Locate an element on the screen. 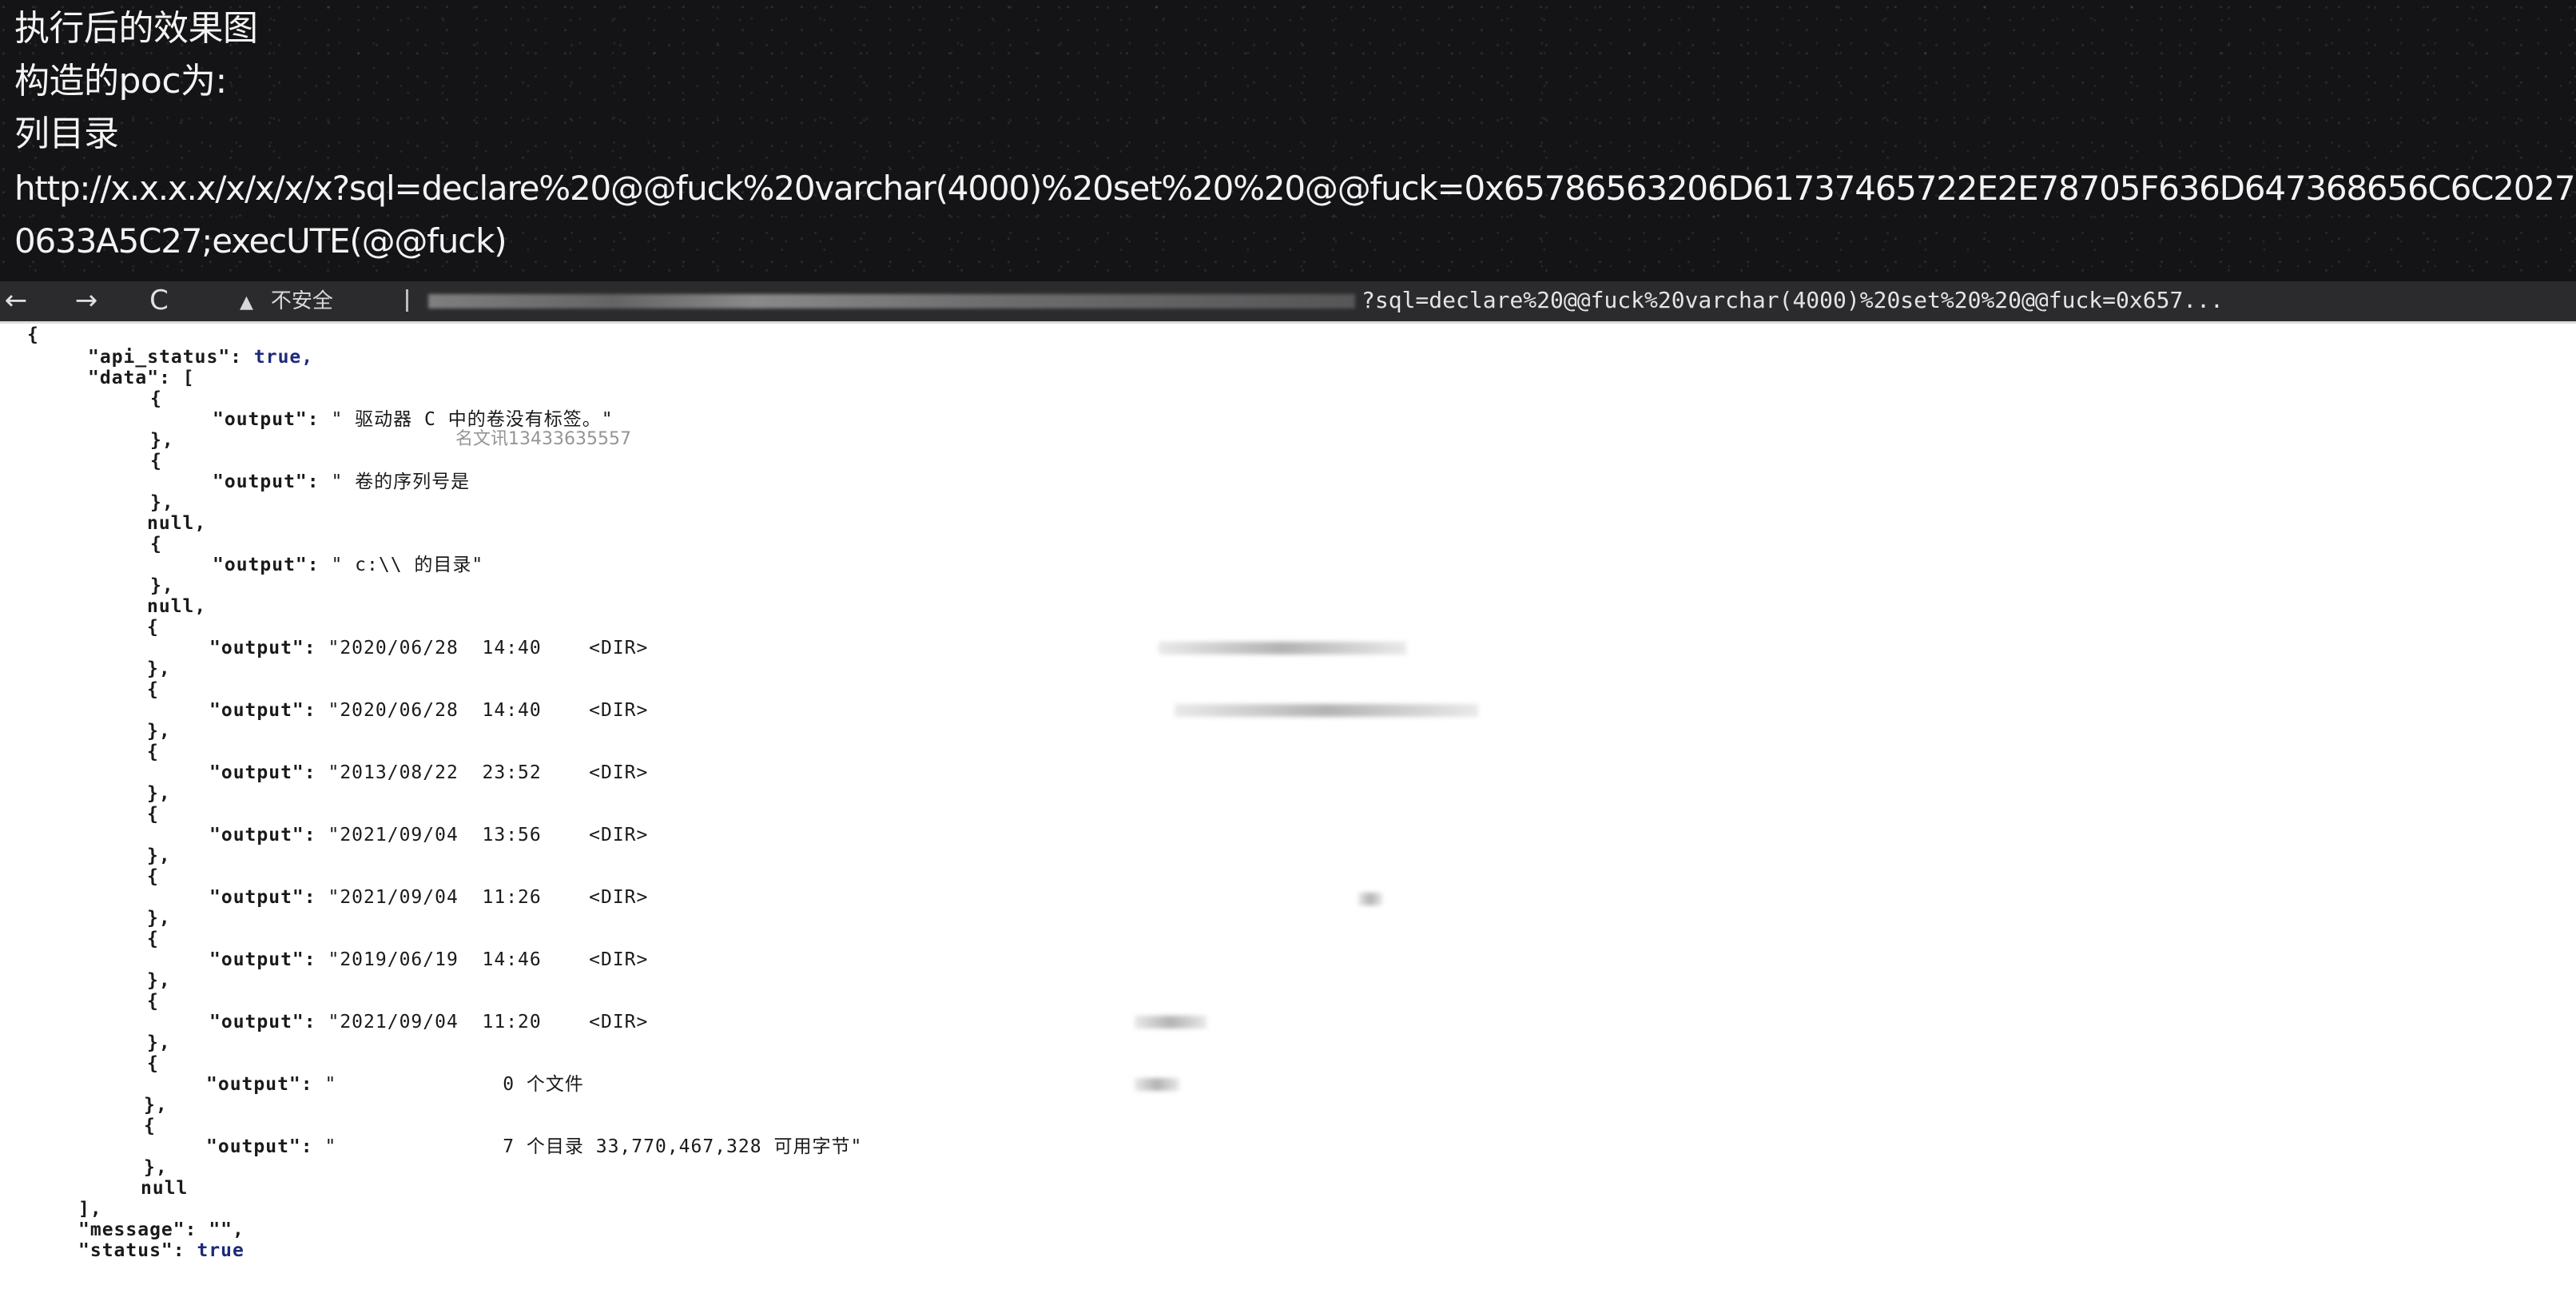  poc-url-line-2: 0633A5C27;execUTE(@@fuck) is located at coordinates (260, 241).